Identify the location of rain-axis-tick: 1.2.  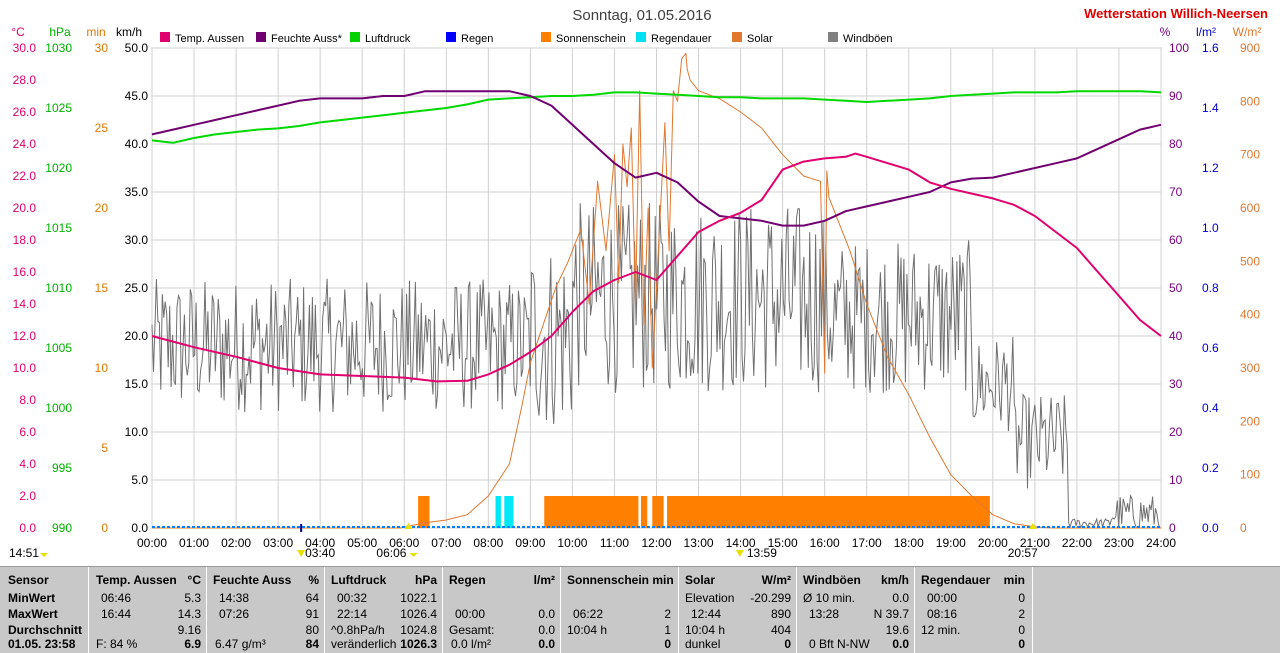
(1210, 168).